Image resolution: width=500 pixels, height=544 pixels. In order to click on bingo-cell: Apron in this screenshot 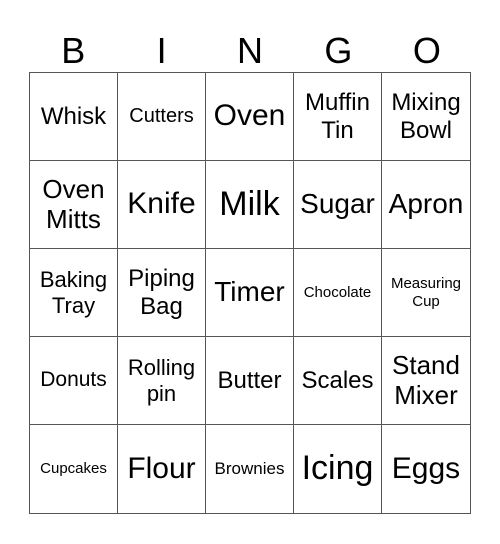, I will do `click(426, 205)`.